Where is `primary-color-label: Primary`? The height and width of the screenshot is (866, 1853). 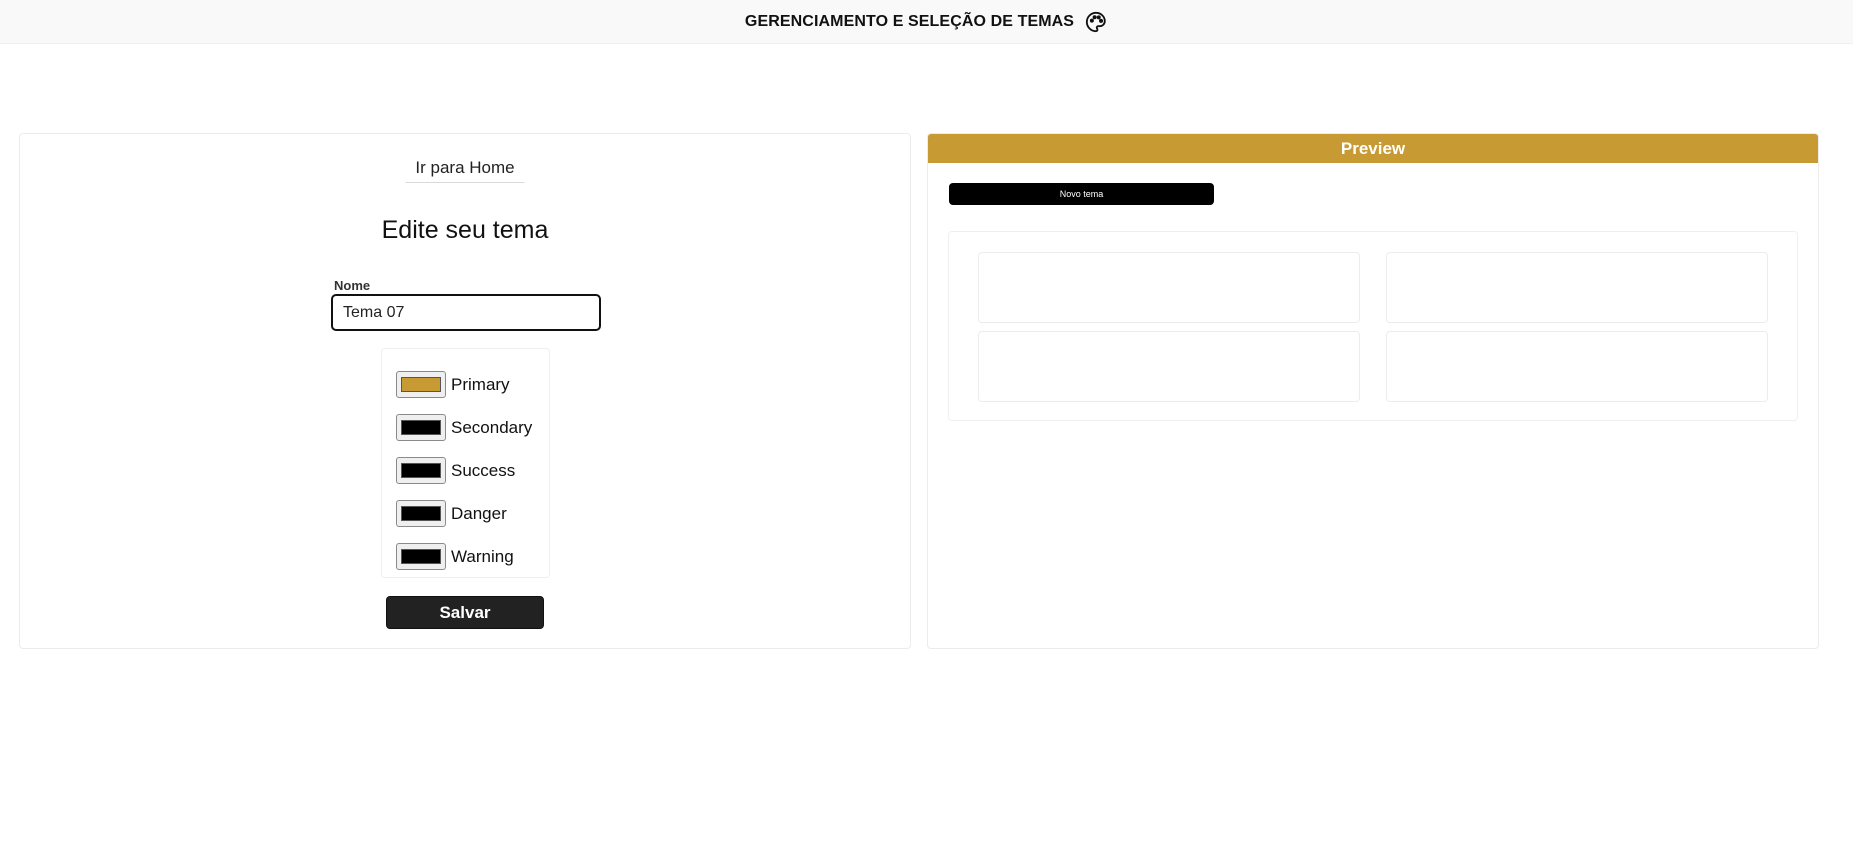 primary-color-label: Primary is located at coordinates (480, 384).